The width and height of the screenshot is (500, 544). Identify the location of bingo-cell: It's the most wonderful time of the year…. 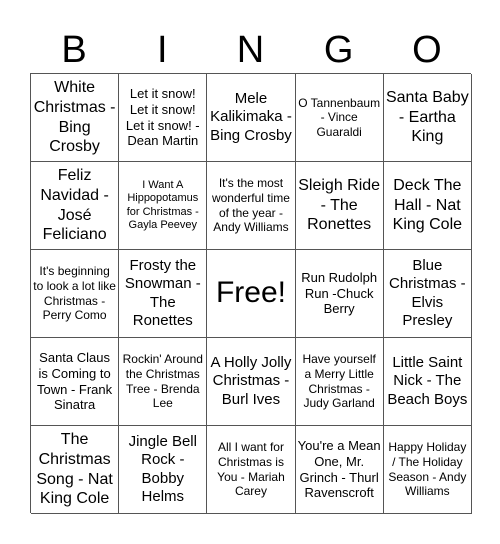
(251, 206).